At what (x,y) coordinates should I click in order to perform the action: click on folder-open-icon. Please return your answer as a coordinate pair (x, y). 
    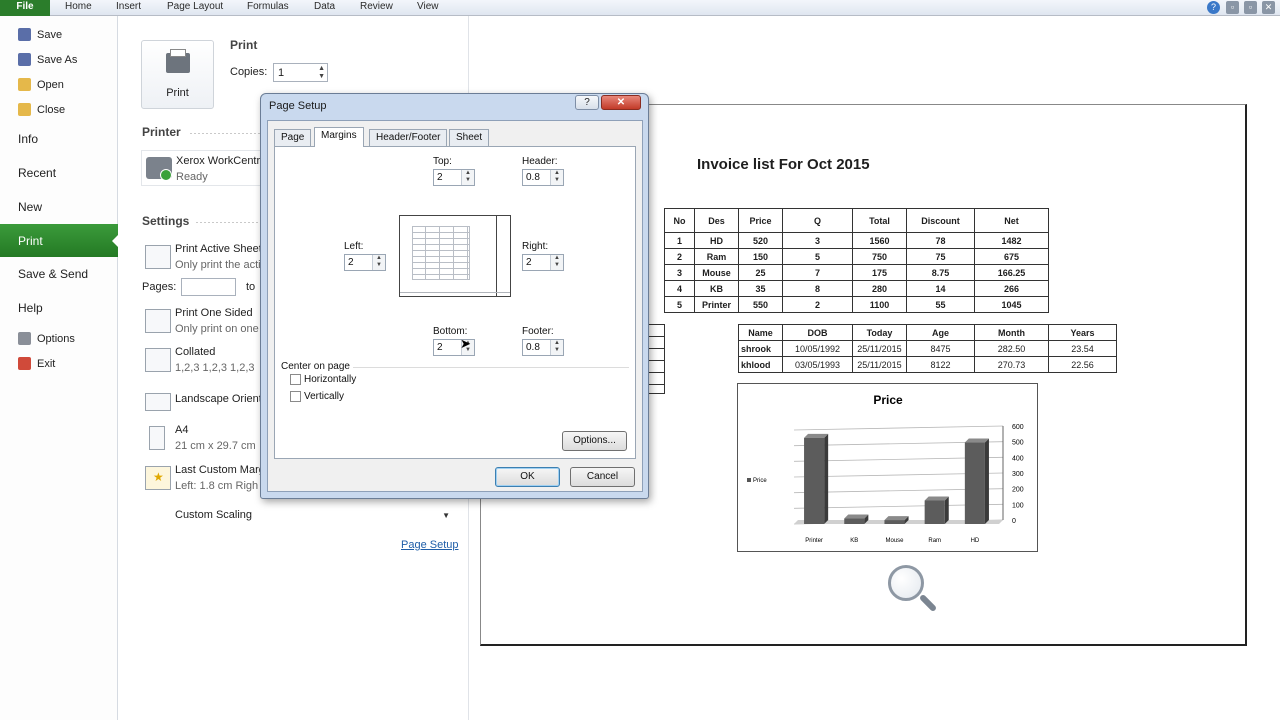
    Looking at the image, I should click on (24, 84).